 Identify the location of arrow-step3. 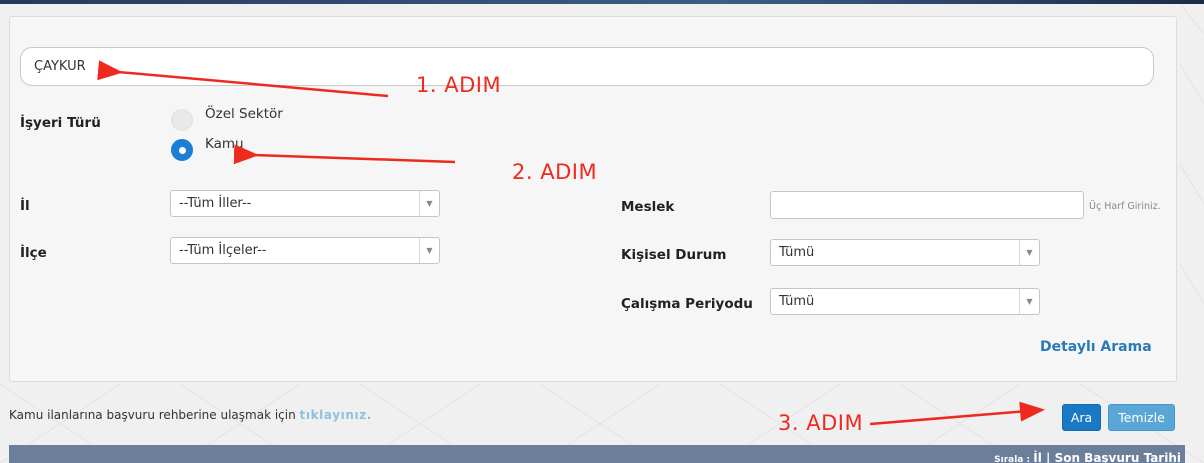
(957, 413).